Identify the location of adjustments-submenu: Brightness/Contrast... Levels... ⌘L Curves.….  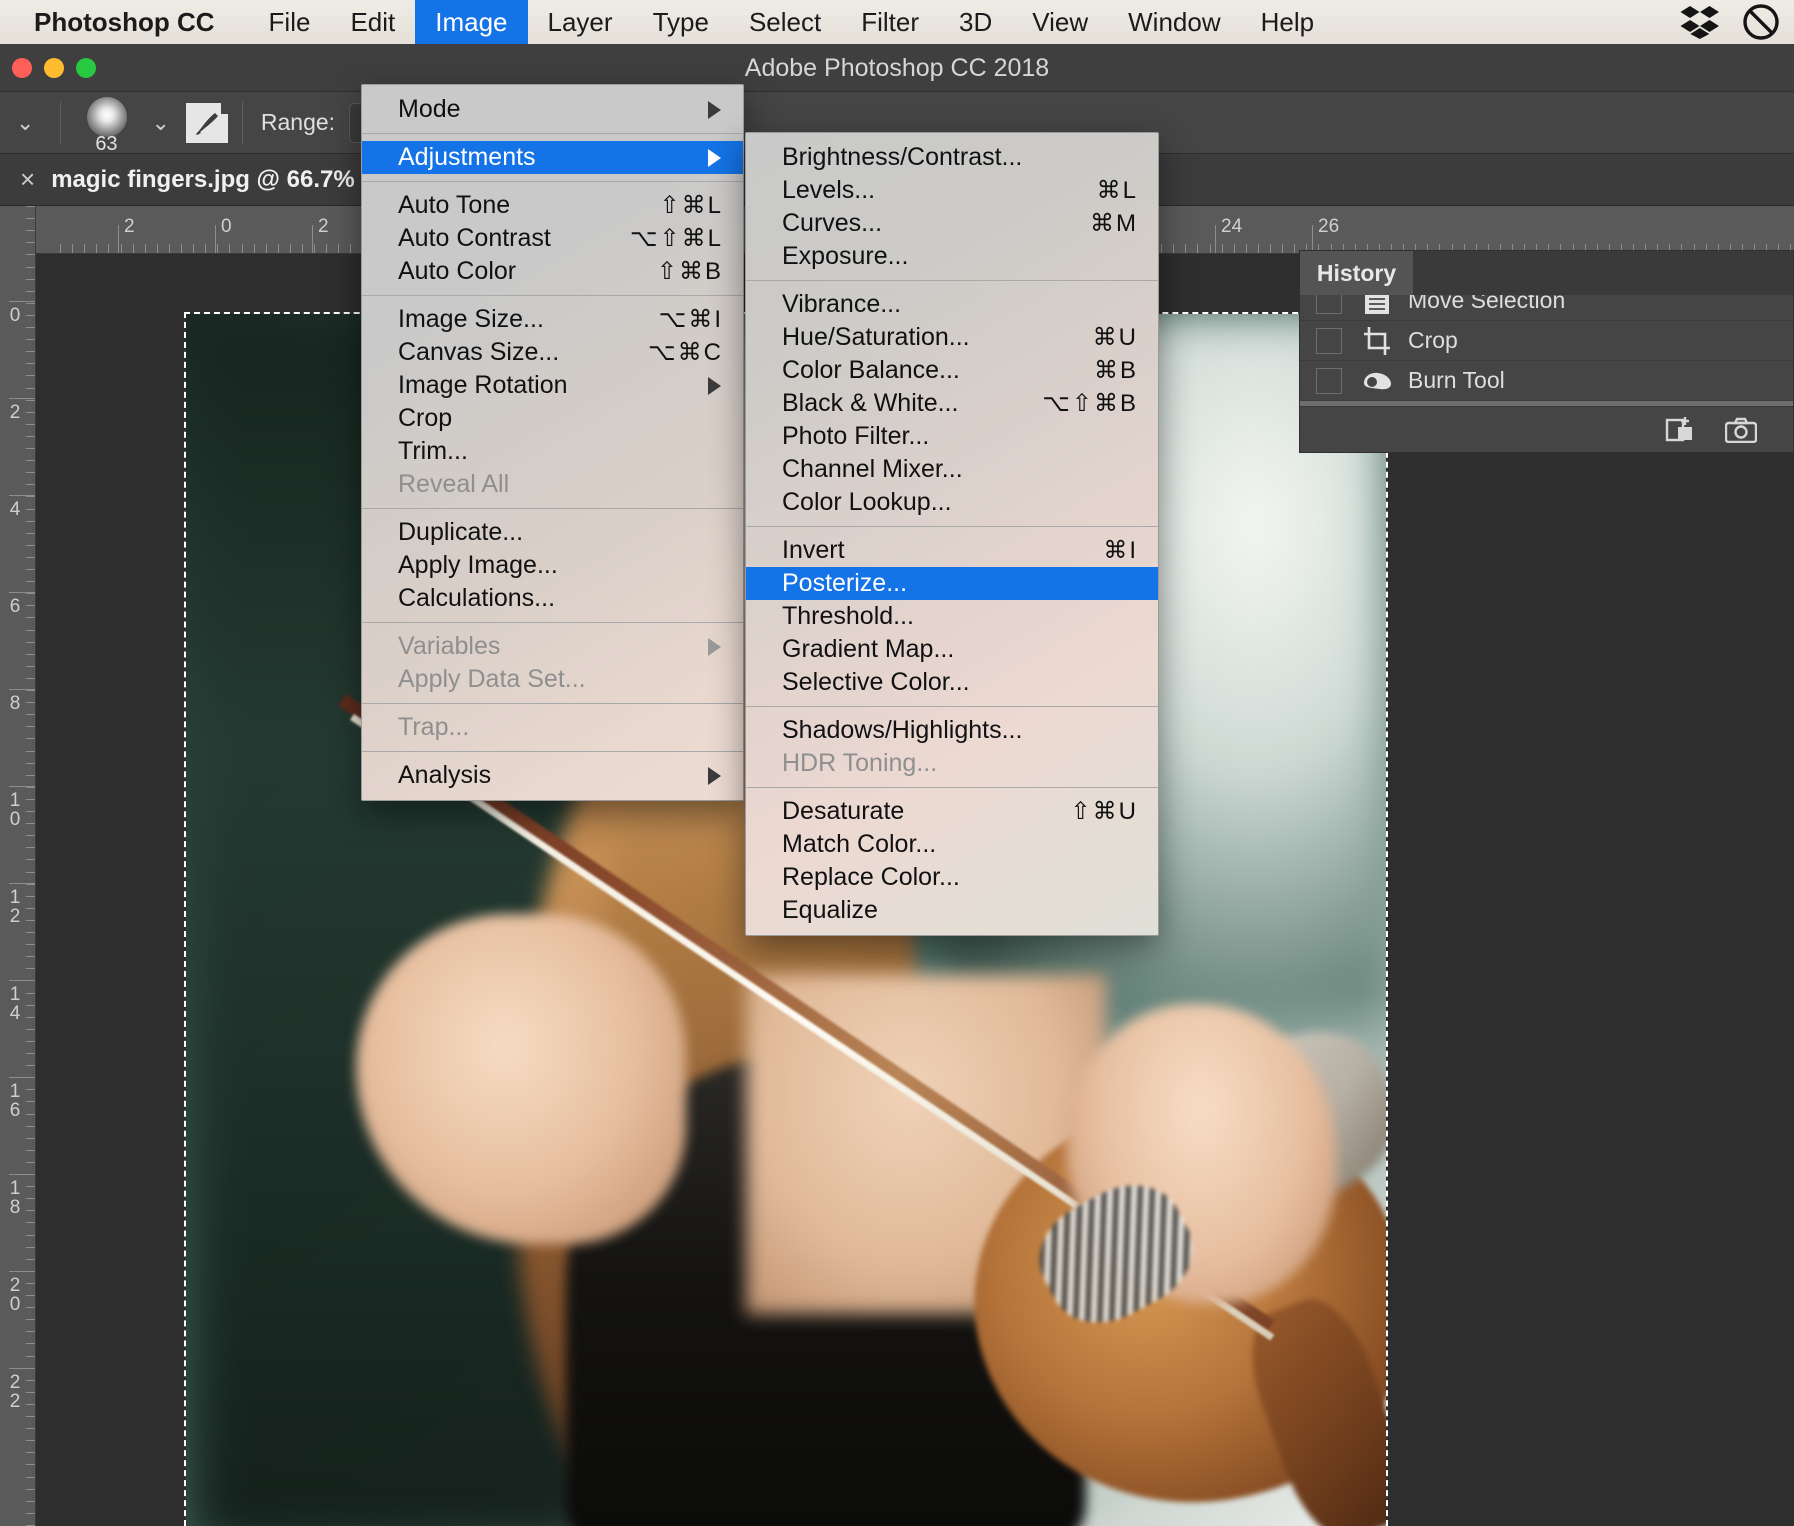
(952, 534).